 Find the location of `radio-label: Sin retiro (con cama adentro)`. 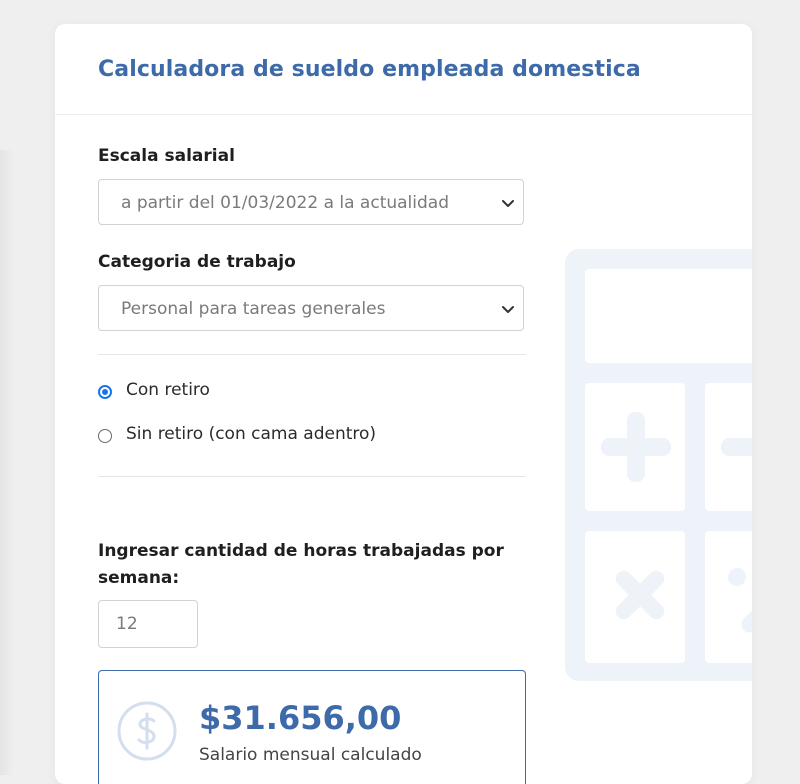

radio-label: Sin retiro (con cama adentro) is located at coordinates (251, 434).